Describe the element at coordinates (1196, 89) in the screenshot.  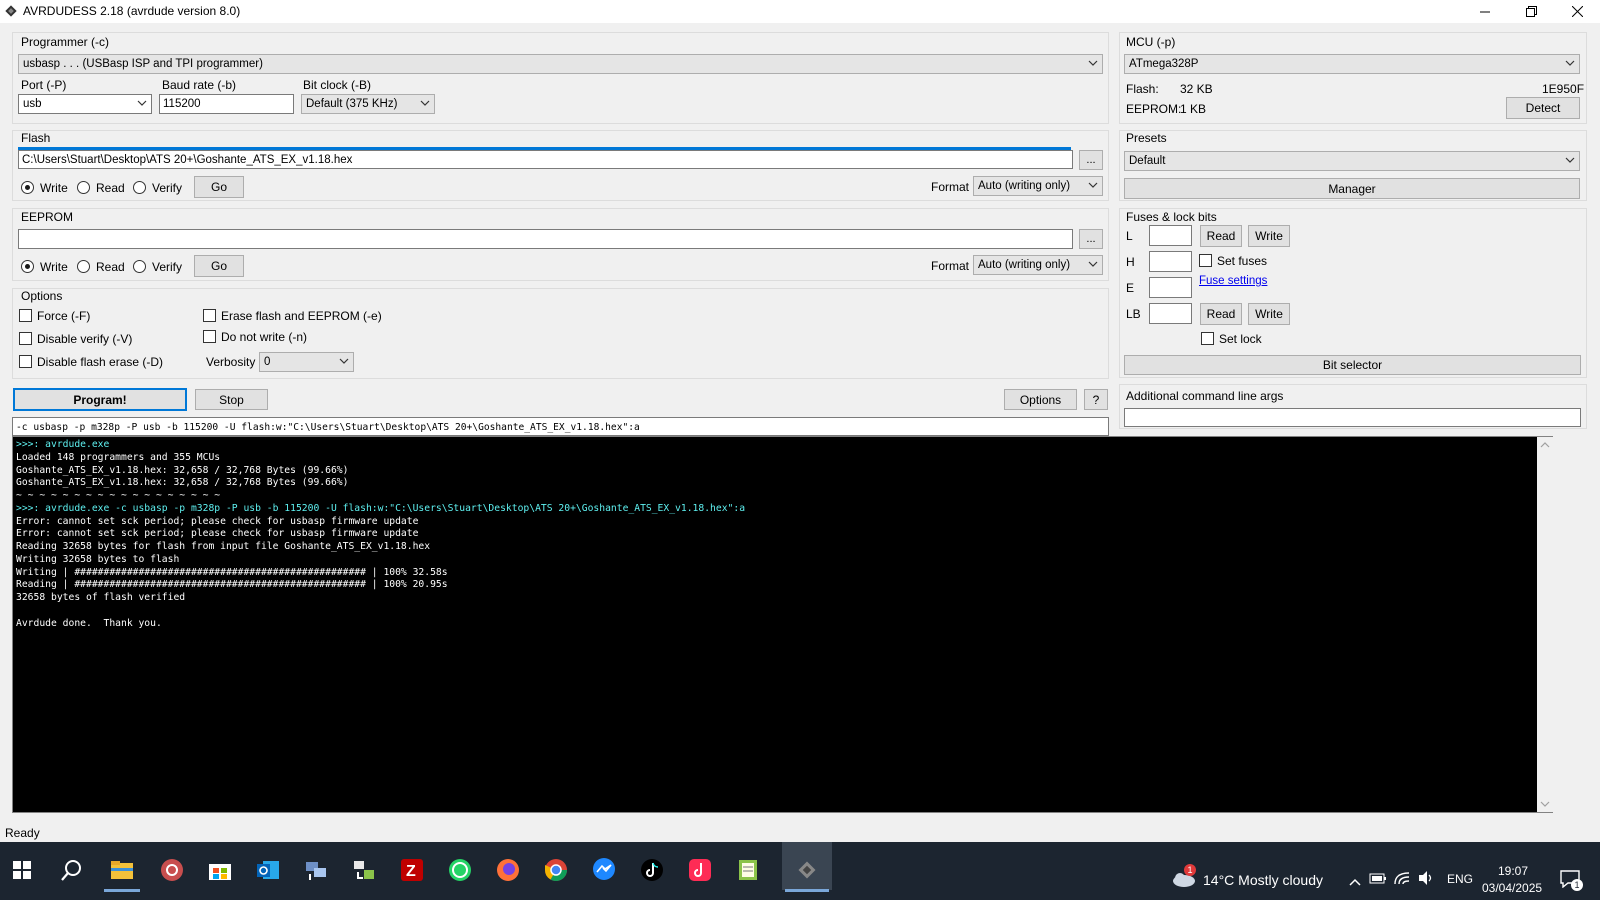
I see `mcu-flash-value: 32 KB` at that location.